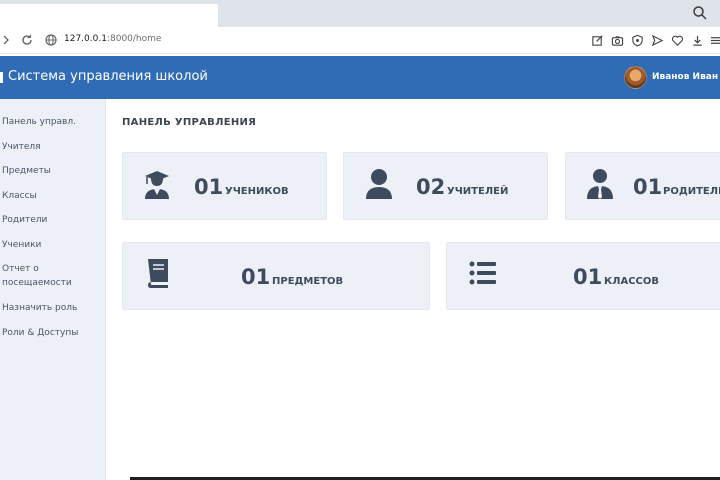 This screenshot has height=480, width=720. I want to click on reload-icon, so click(27, 40).